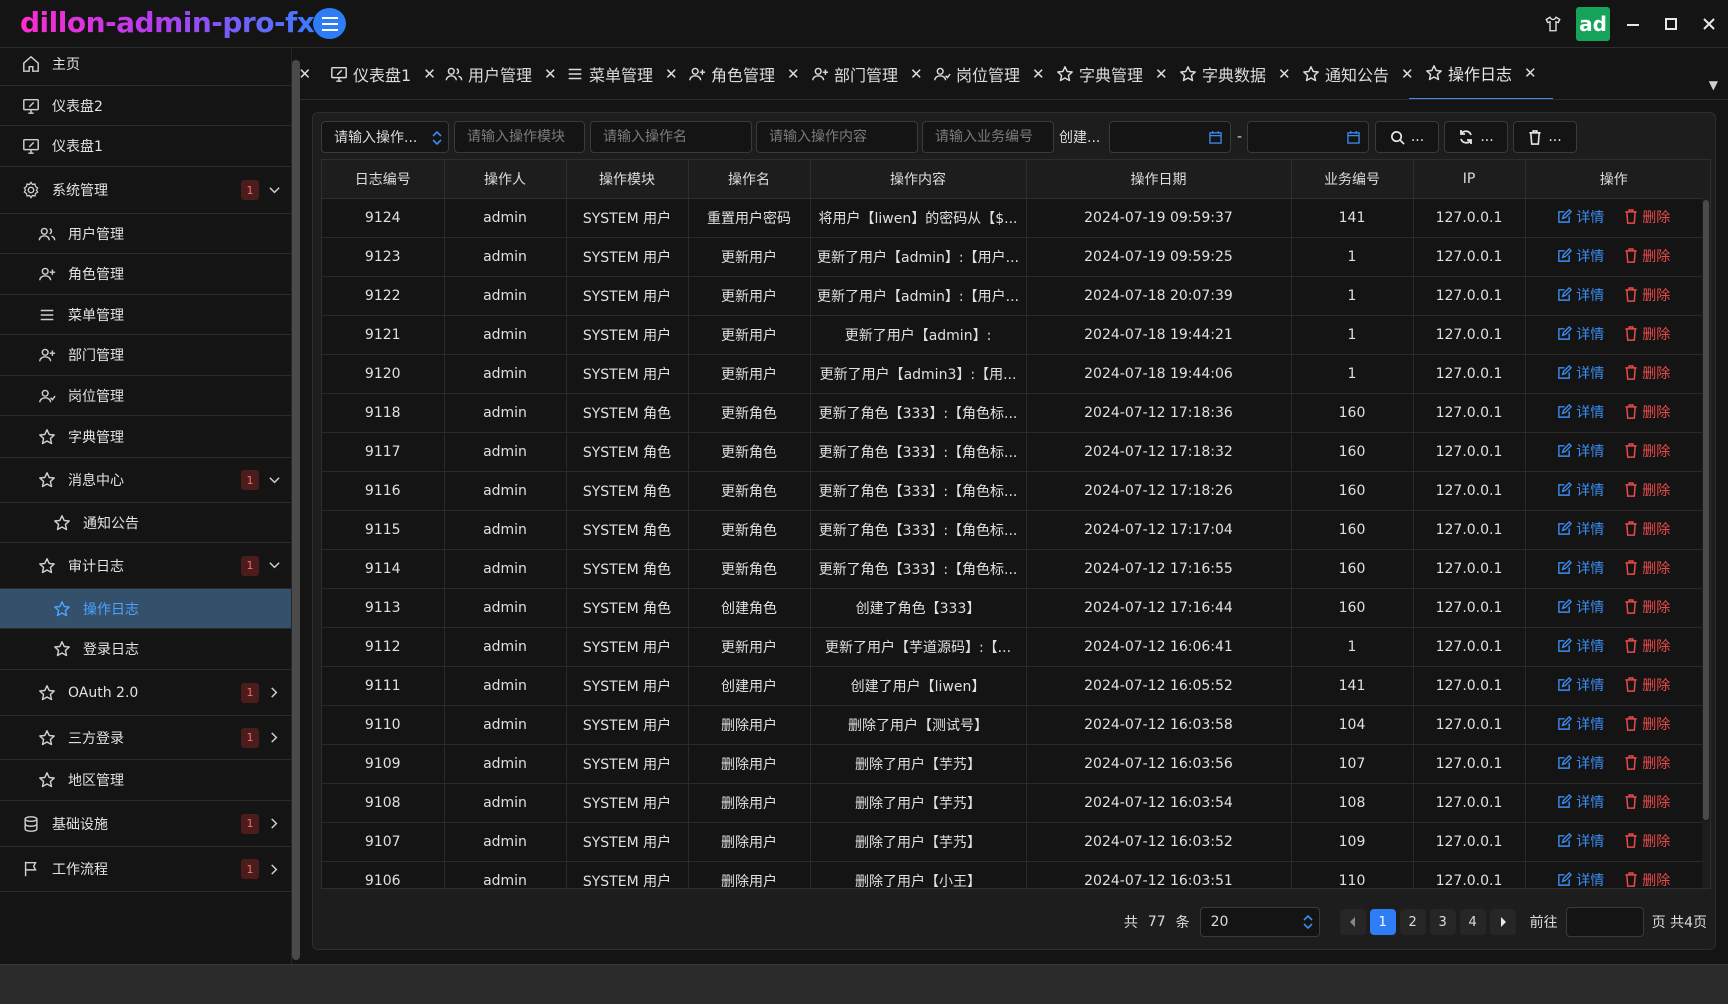 This screenshot has width=1728, height=1004. I want to click on menu-toggle-button, so click(329, 23).